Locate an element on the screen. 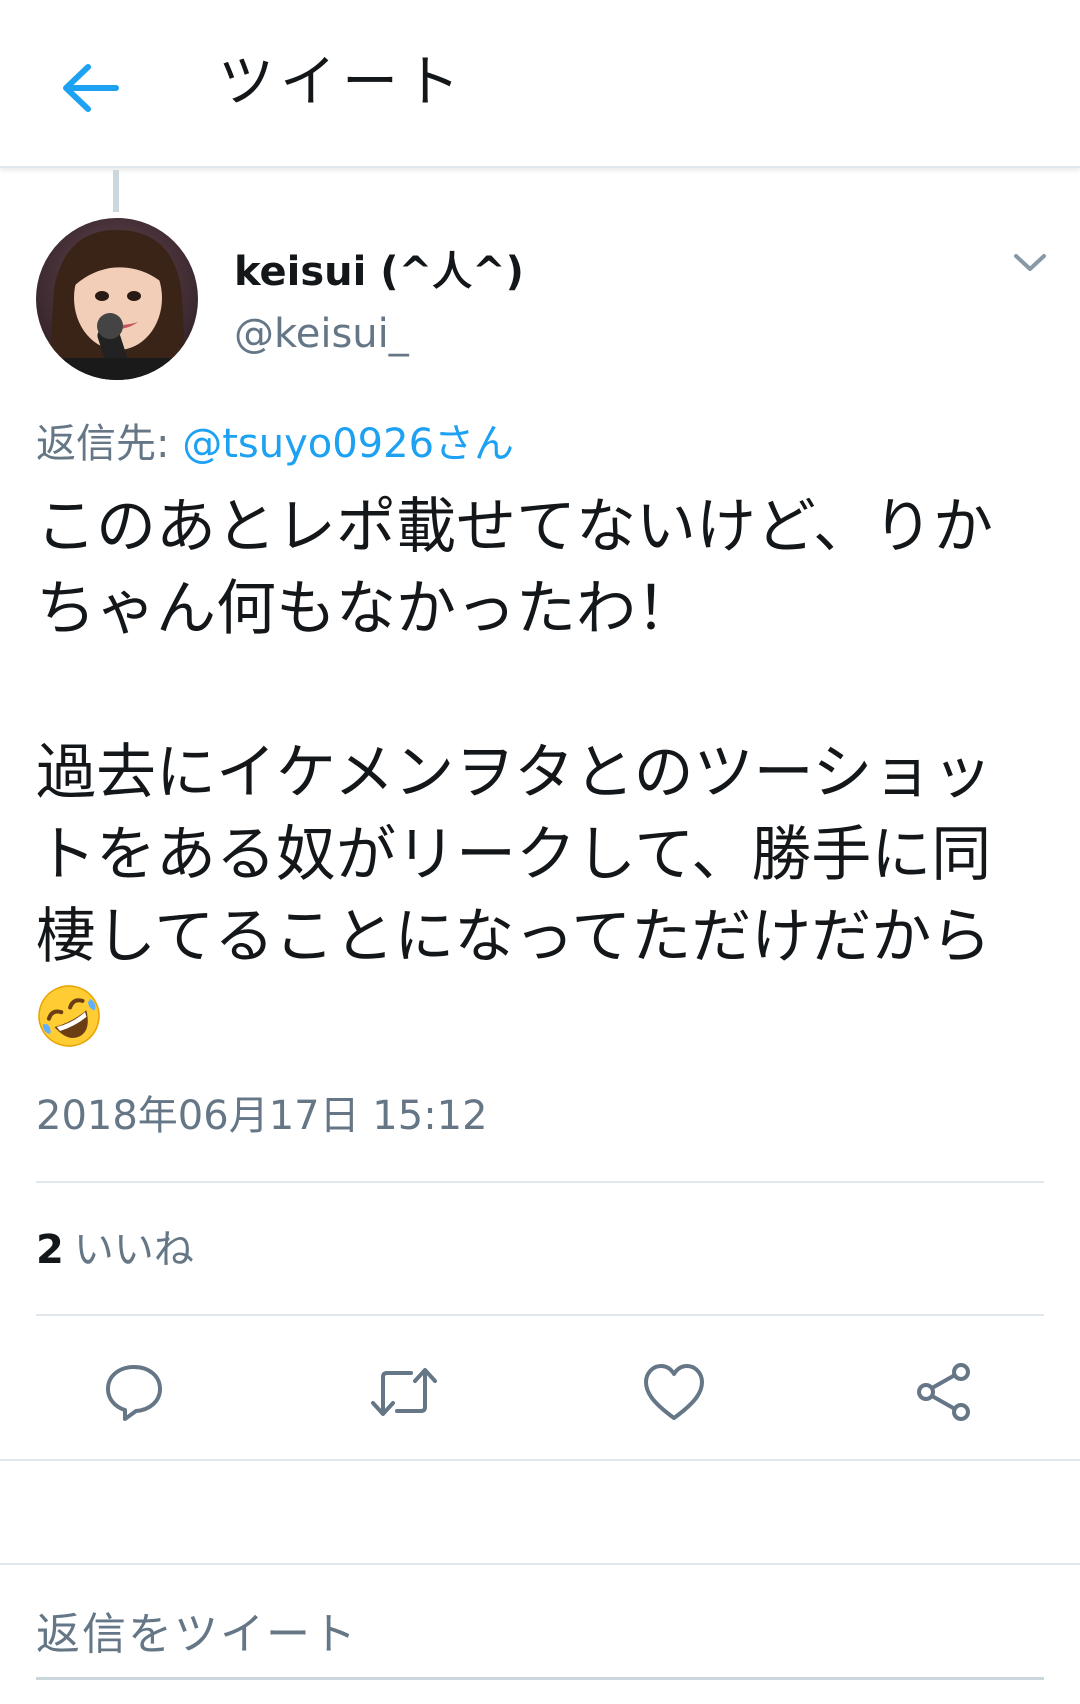 This screenshot has width=1080, height=1704. arrow-left-icon is located at coordinates (91, 88).